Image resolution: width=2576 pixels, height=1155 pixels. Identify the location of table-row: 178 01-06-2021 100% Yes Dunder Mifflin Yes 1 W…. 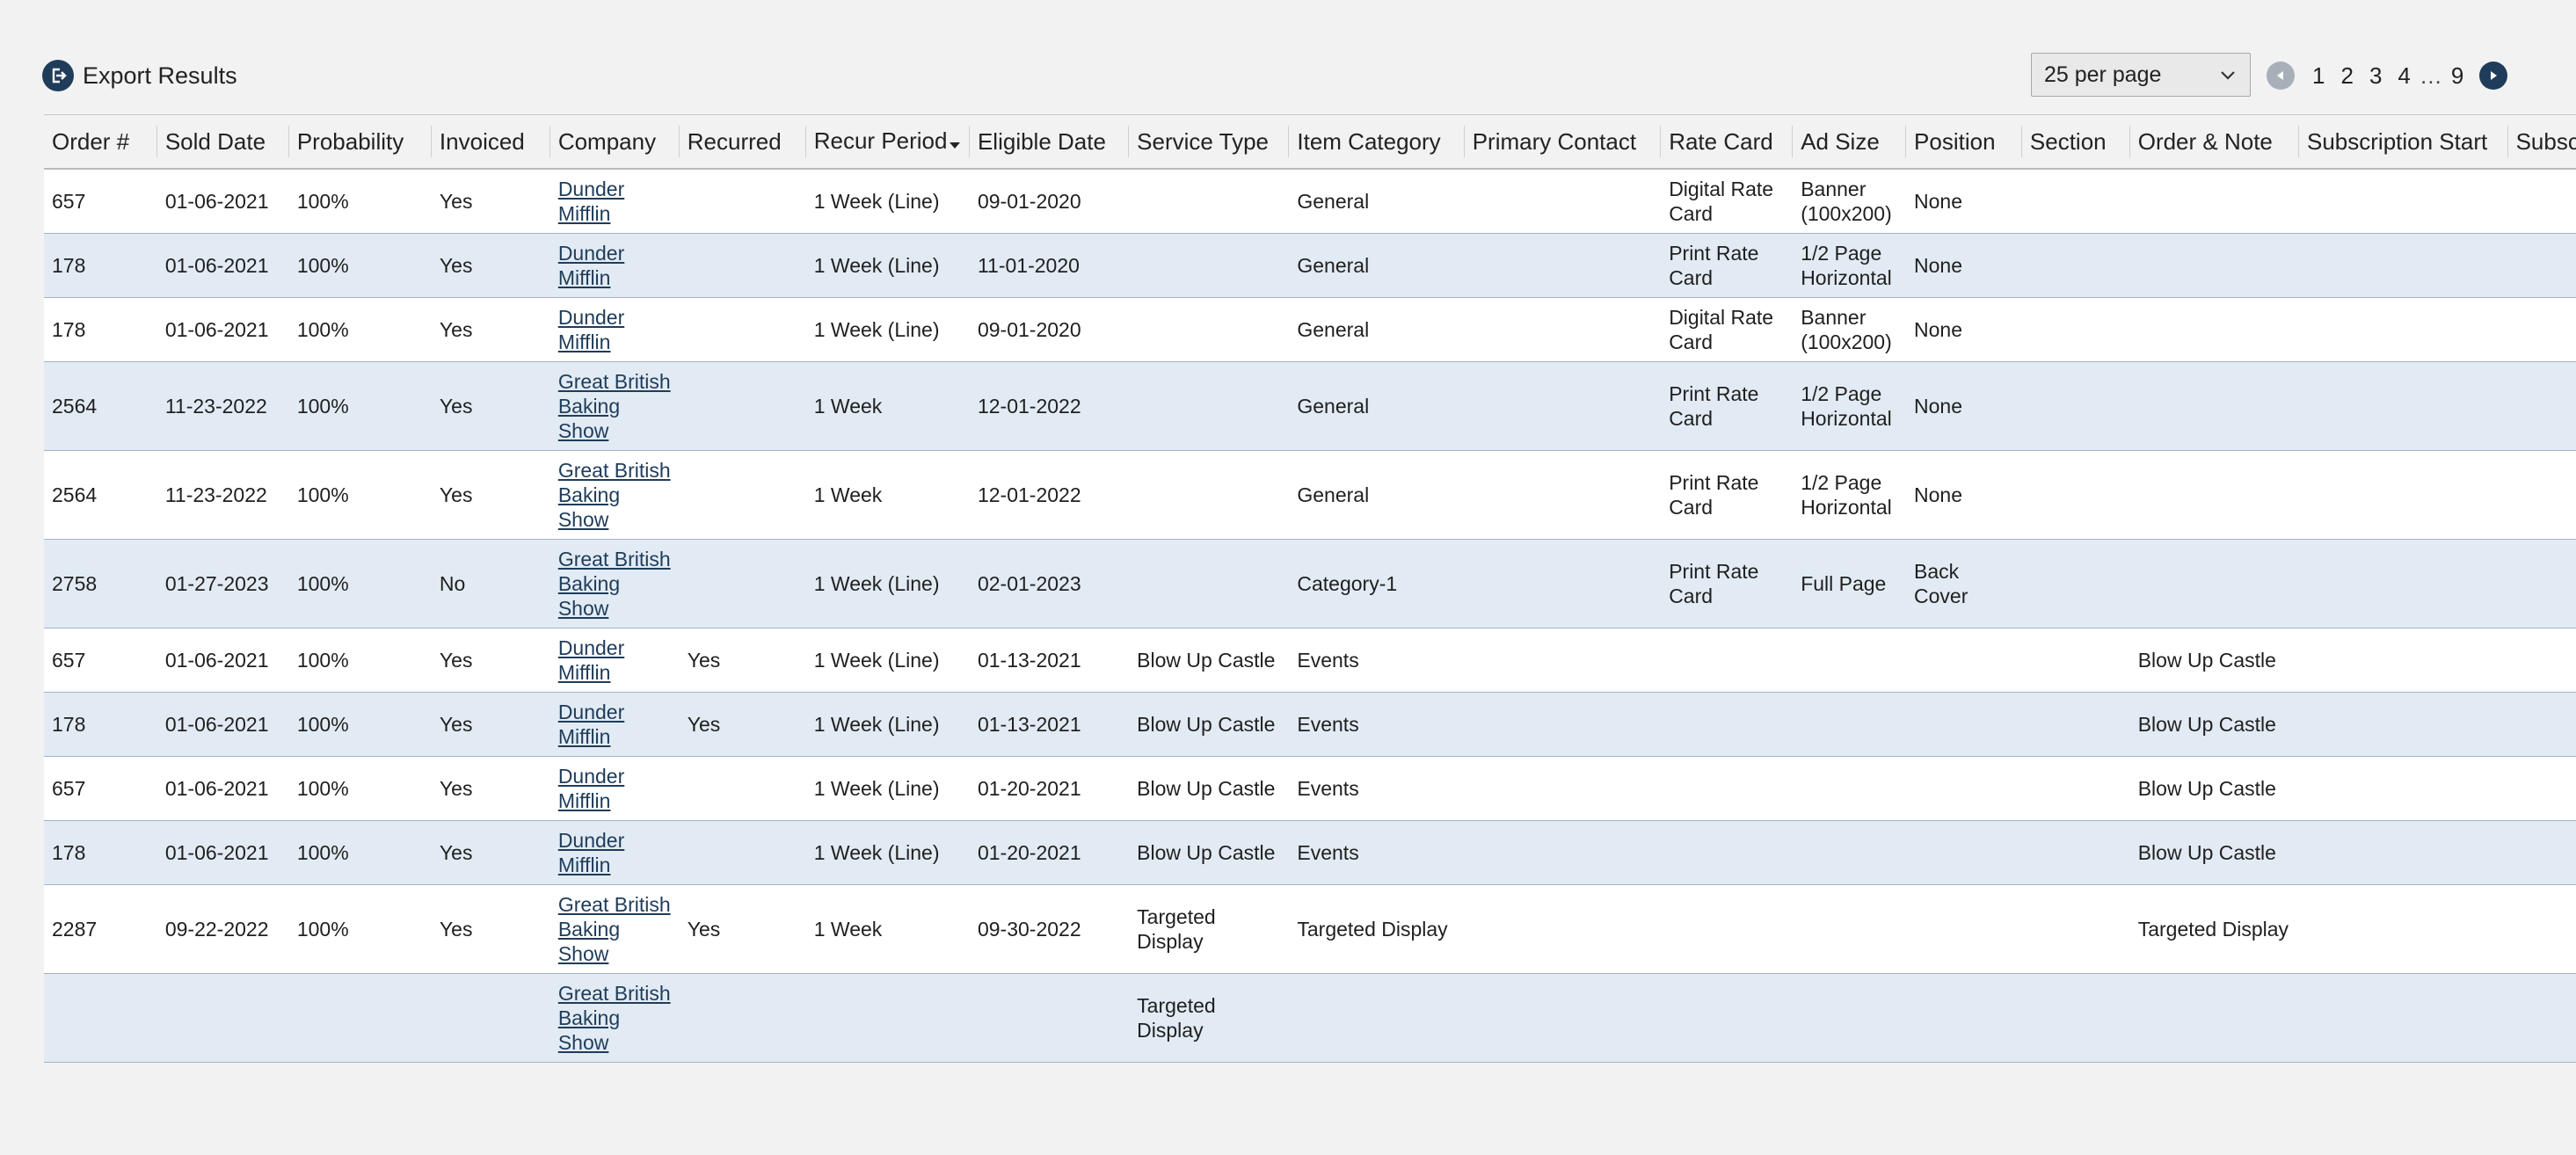
(1310, 724).